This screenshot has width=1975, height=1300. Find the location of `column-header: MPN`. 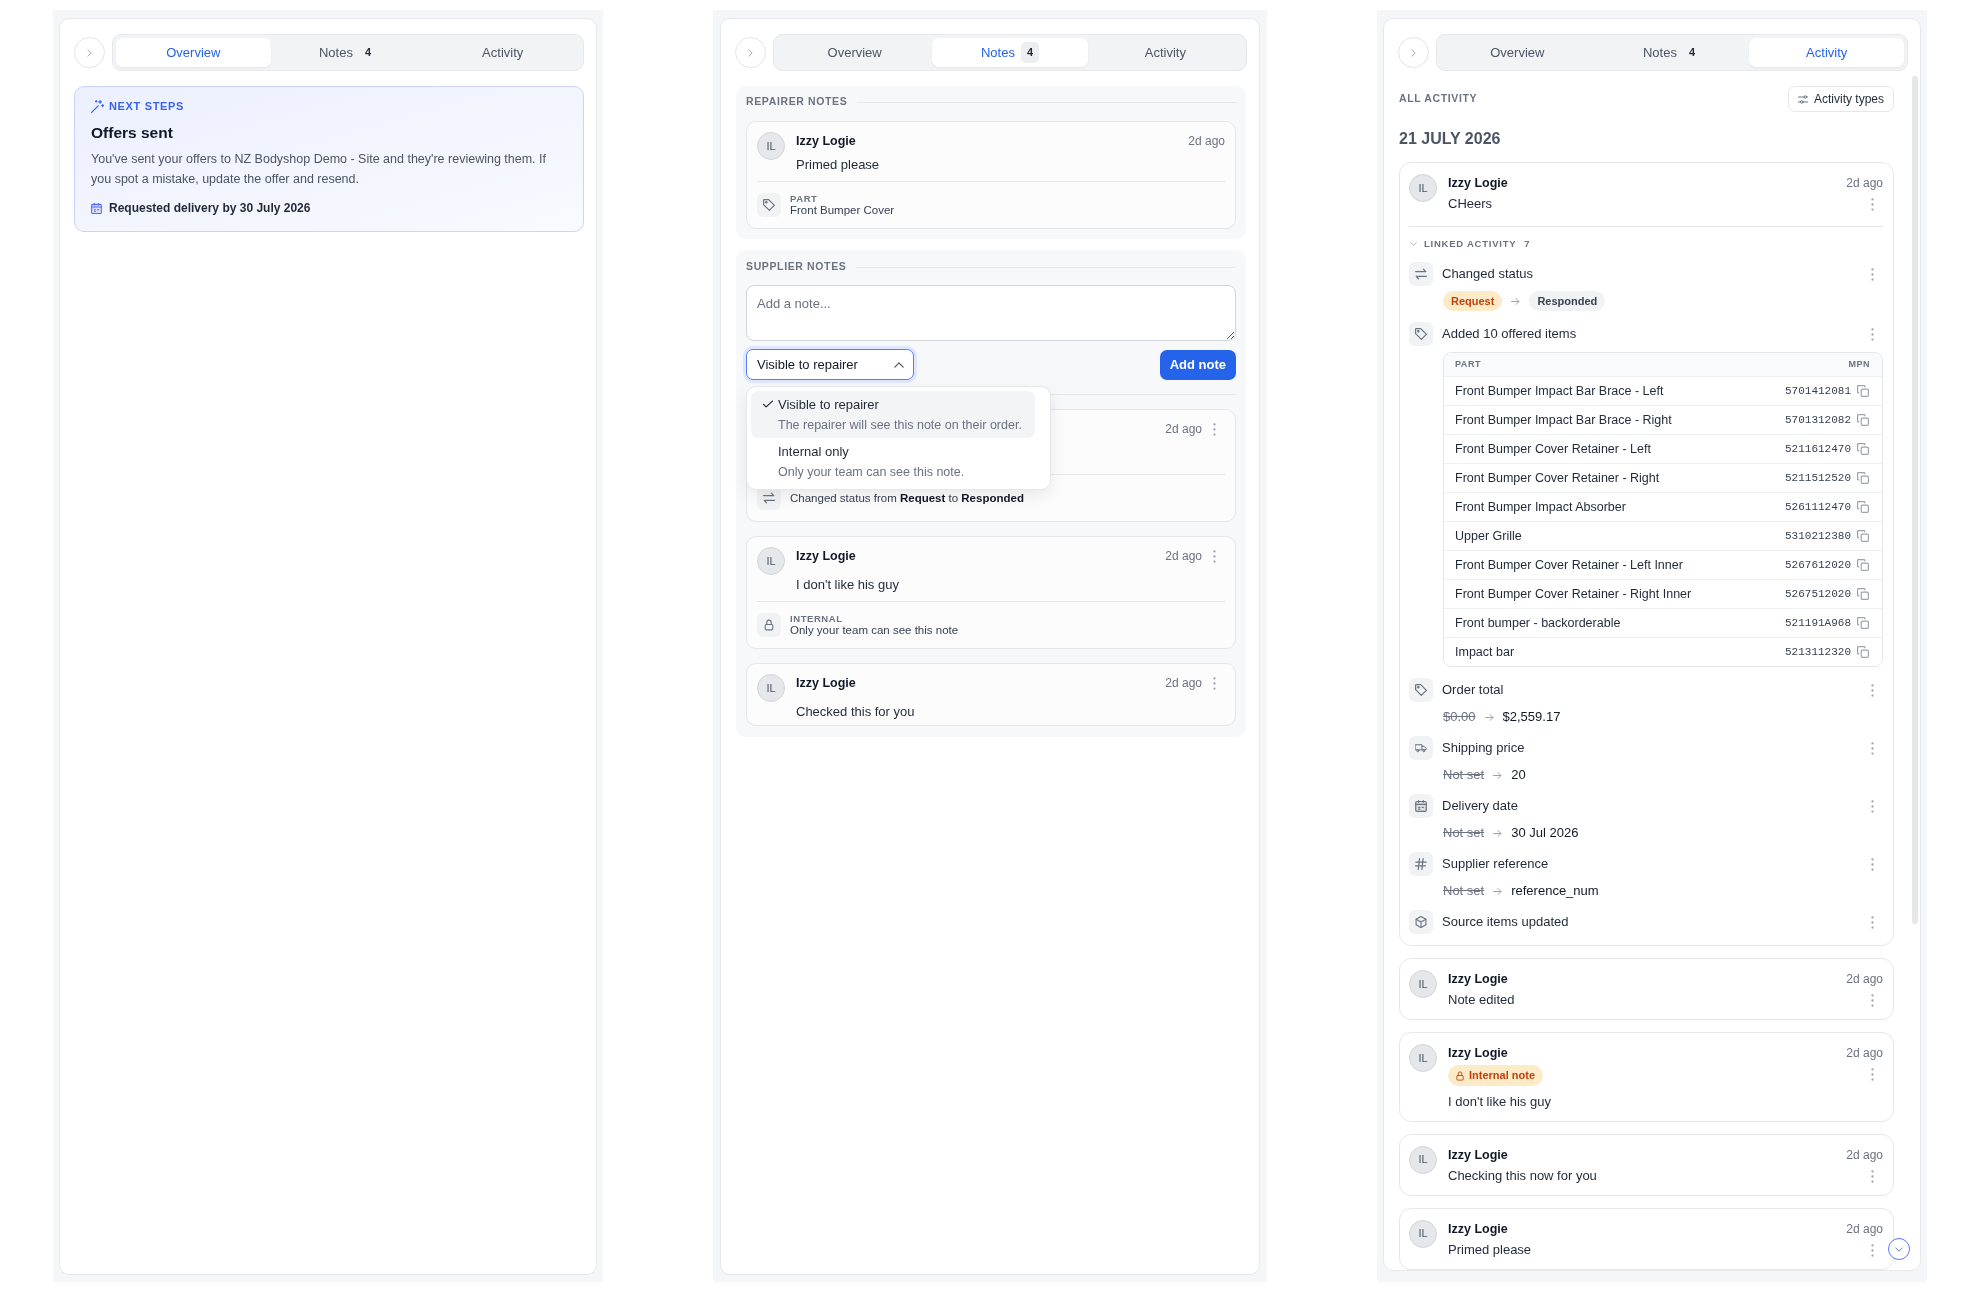

column-header: MPN is located at coordinates (1859, 364).